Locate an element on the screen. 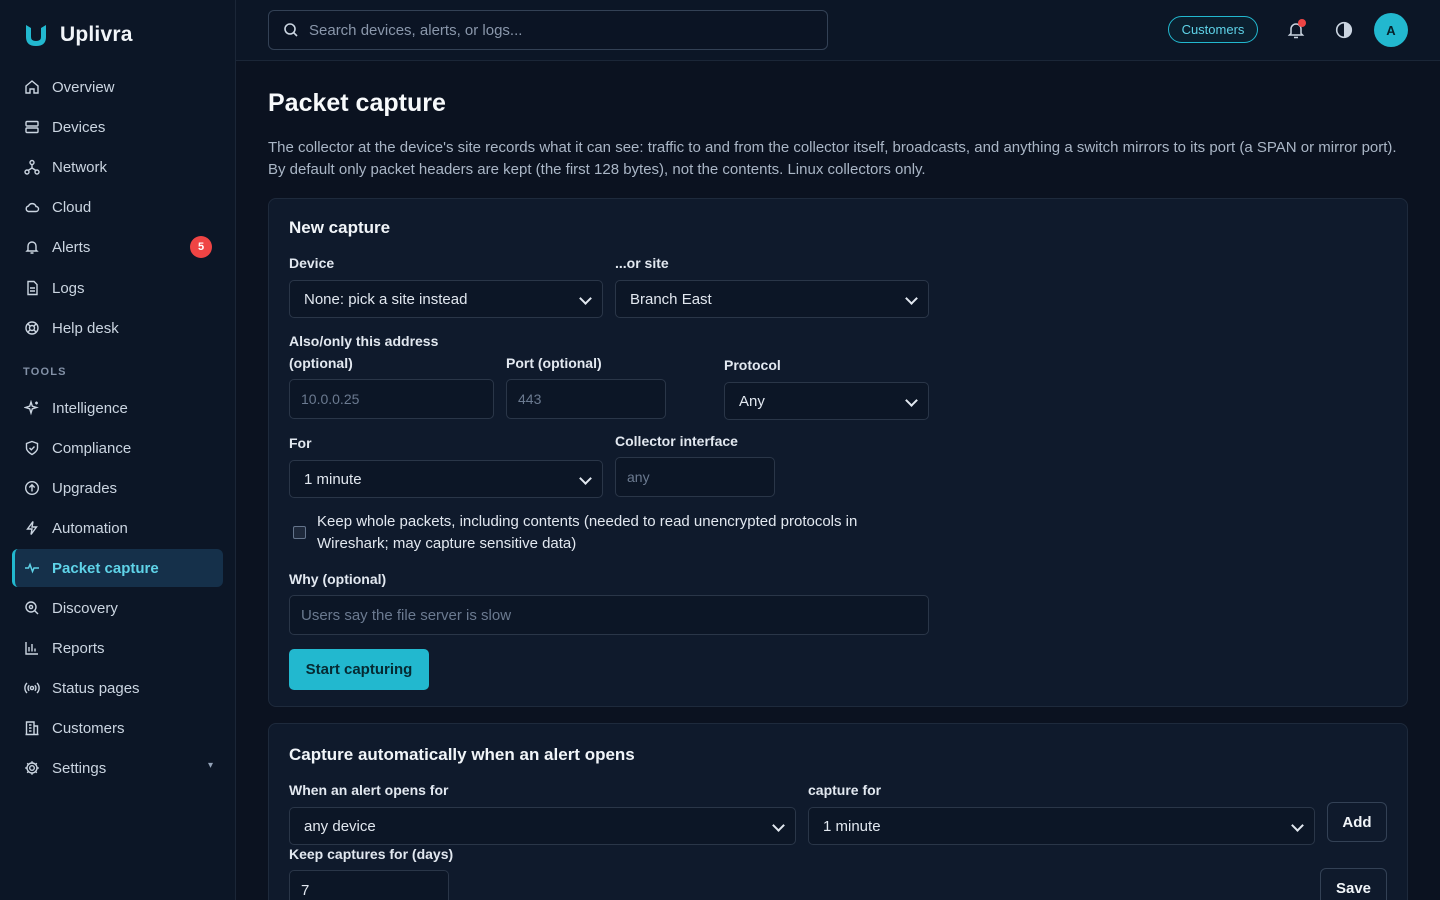 The width and height of the screenshot is (1440, 900). notification-dot is located at coordinates (1302, 23).